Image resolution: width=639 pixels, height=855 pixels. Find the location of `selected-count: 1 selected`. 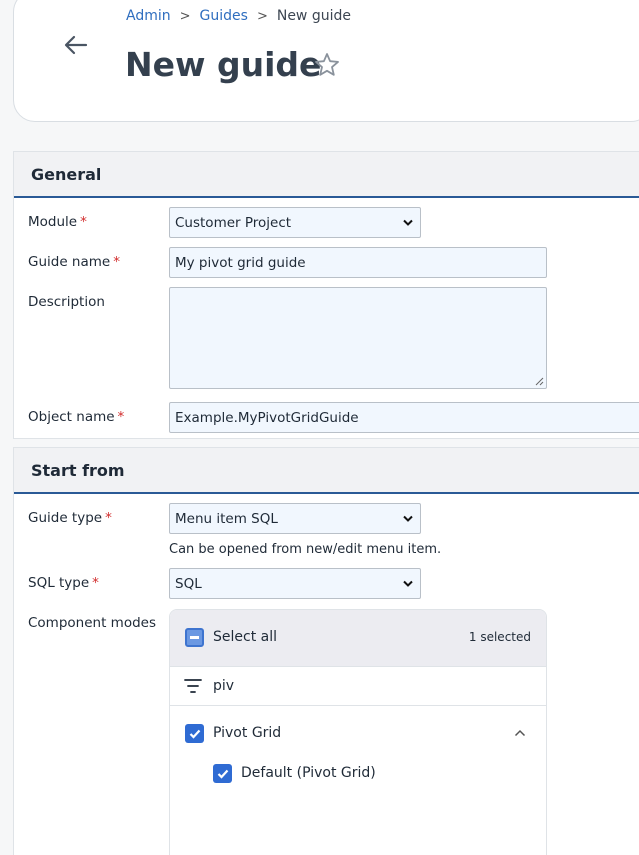

selected-count: 1 selected is located at coordinates (499, 637).